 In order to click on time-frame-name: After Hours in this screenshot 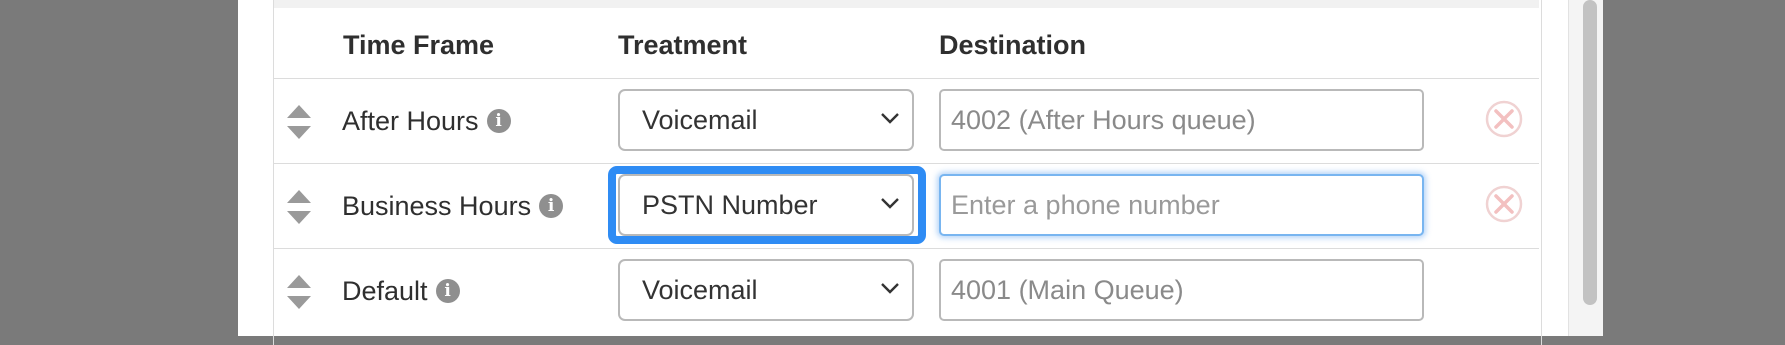, I will do `click(410, 121)`.